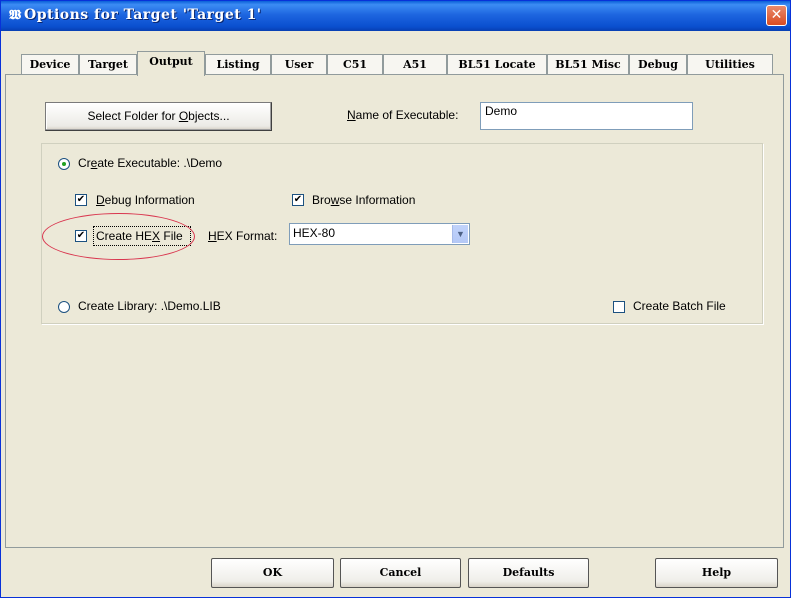  I want to click on tab-label: Target, so click(108, 64).